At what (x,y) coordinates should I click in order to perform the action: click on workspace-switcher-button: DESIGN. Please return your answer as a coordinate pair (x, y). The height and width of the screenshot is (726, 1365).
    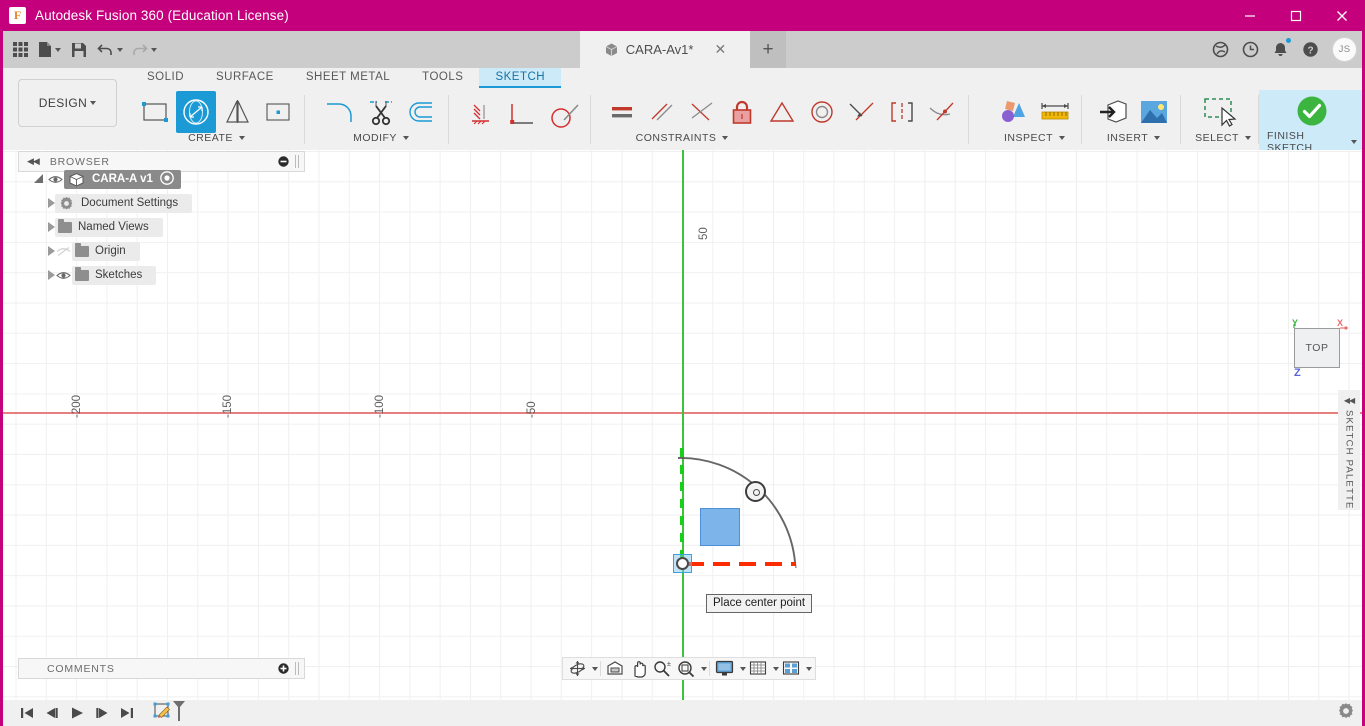
    Looking at the image, I should click on (67, 103).